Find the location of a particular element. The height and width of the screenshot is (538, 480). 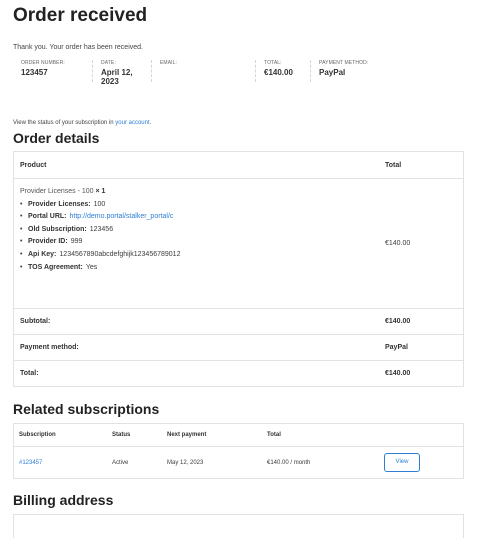

subtotal-value: €140.00 is located at coordinates (398, 321).